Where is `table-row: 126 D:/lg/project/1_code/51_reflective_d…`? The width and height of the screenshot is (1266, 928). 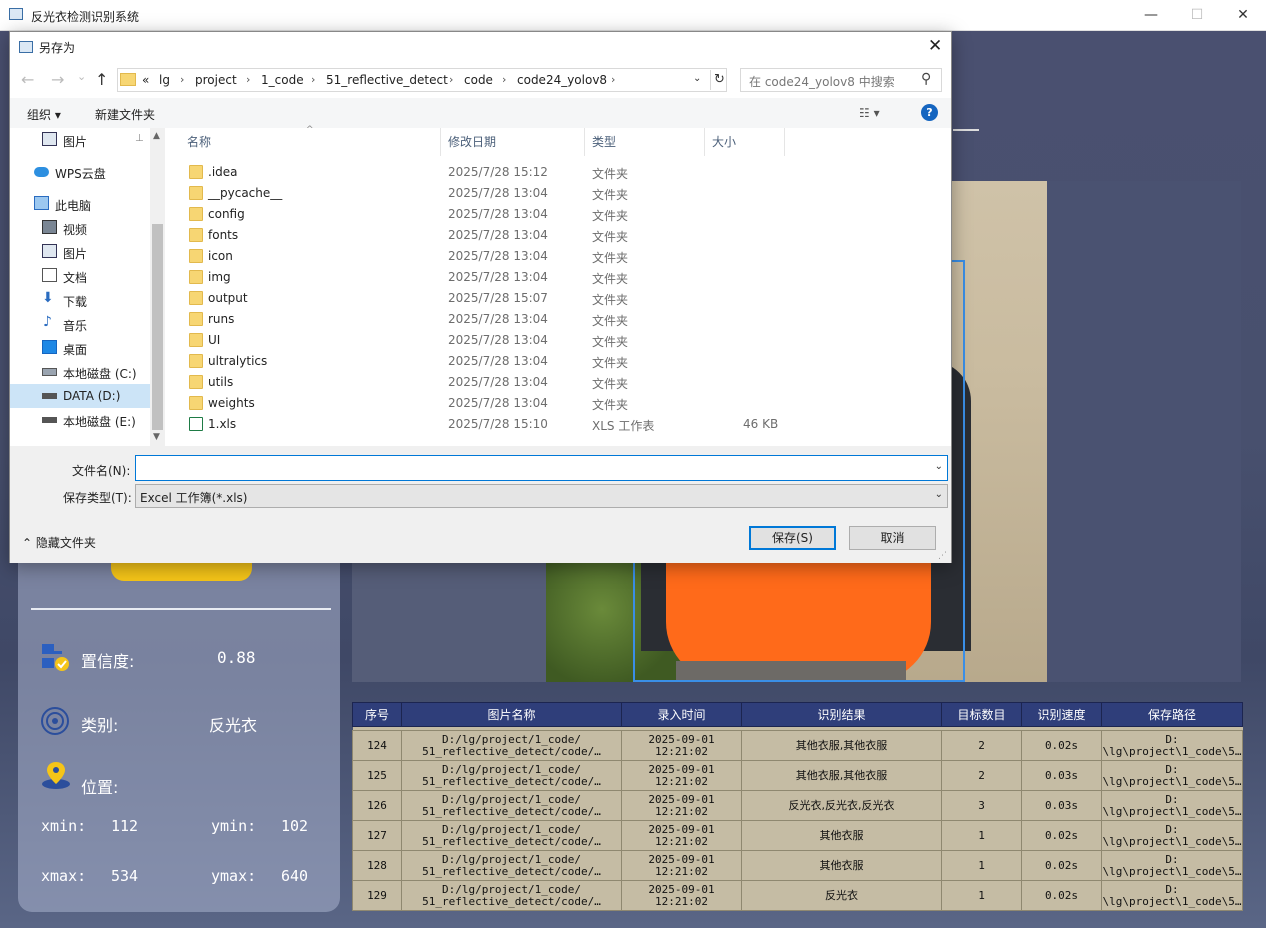 table-row: 126 D:/lg/project/1_code/51_reflective_d… is located at coordinates (797, 805).